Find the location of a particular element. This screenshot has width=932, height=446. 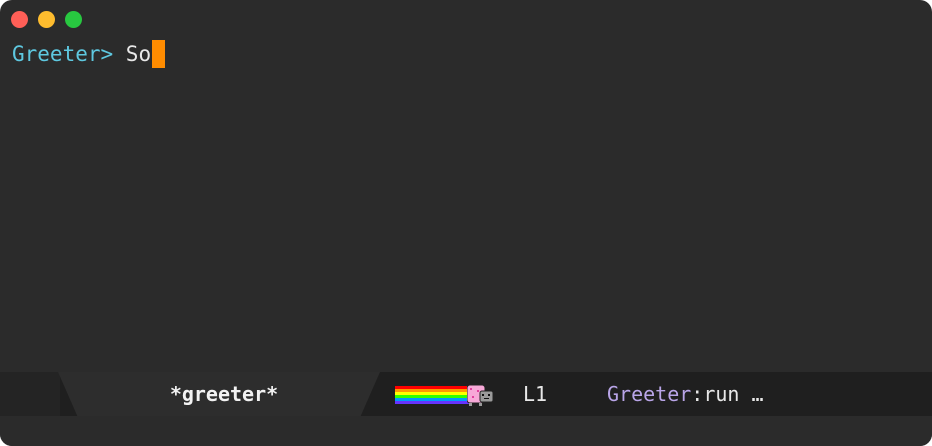

nyan-cat-position-indicator is located at coordinates (445, 395).